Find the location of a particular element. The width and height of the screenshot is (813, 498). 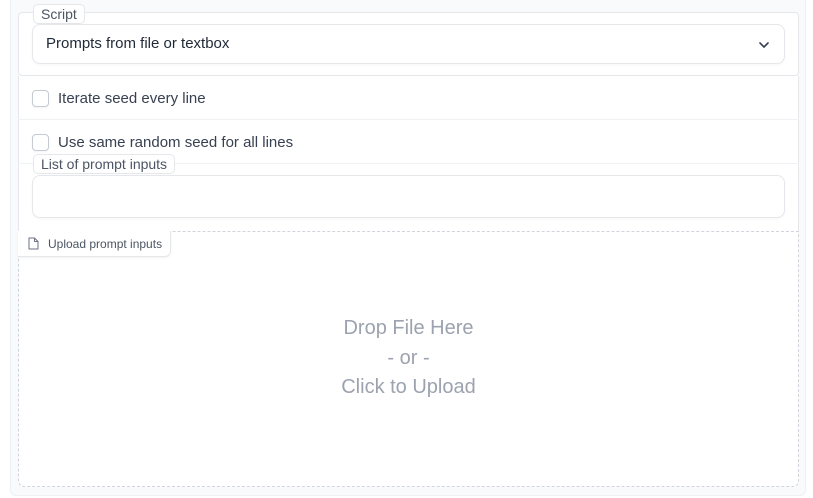

upload-prompt-label-text: Upload prompt inputs is located at coordinates (105, 243).